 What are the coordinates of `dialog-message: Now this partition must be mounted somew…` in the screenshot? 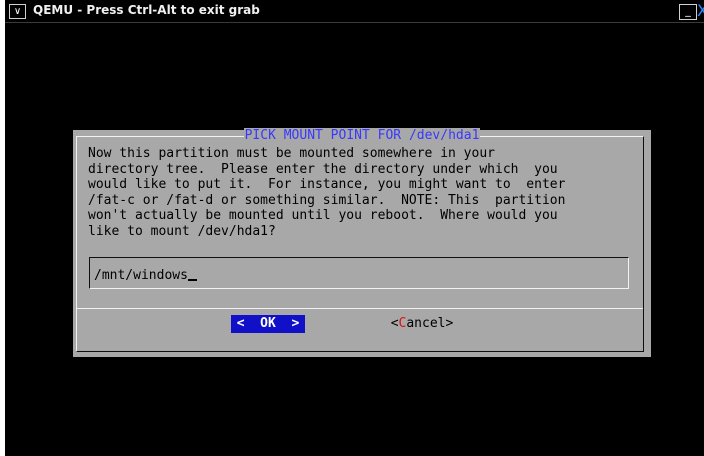 It's located at (327, 192).